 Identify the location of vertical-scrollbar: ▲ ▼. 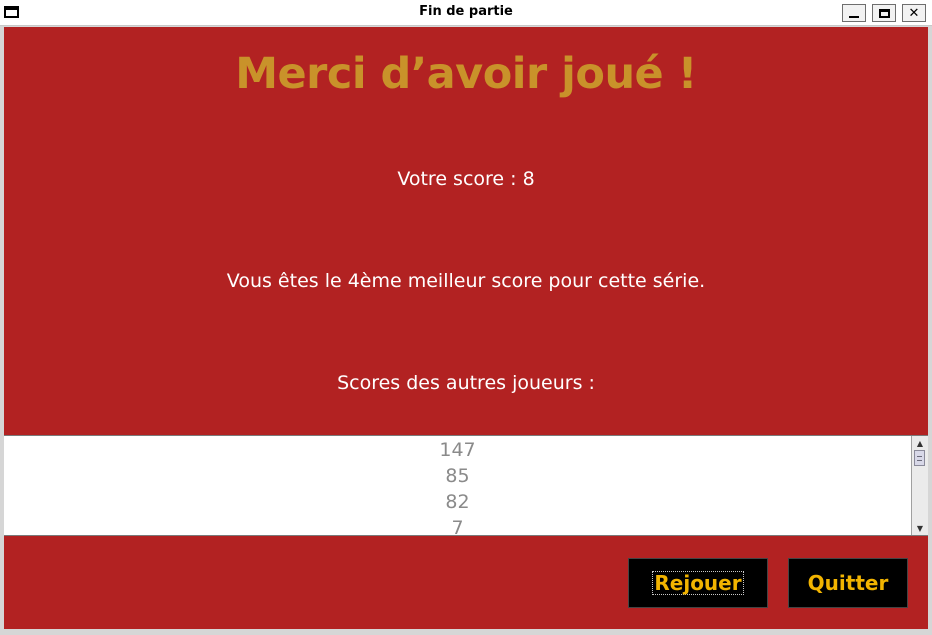
(919, 485).